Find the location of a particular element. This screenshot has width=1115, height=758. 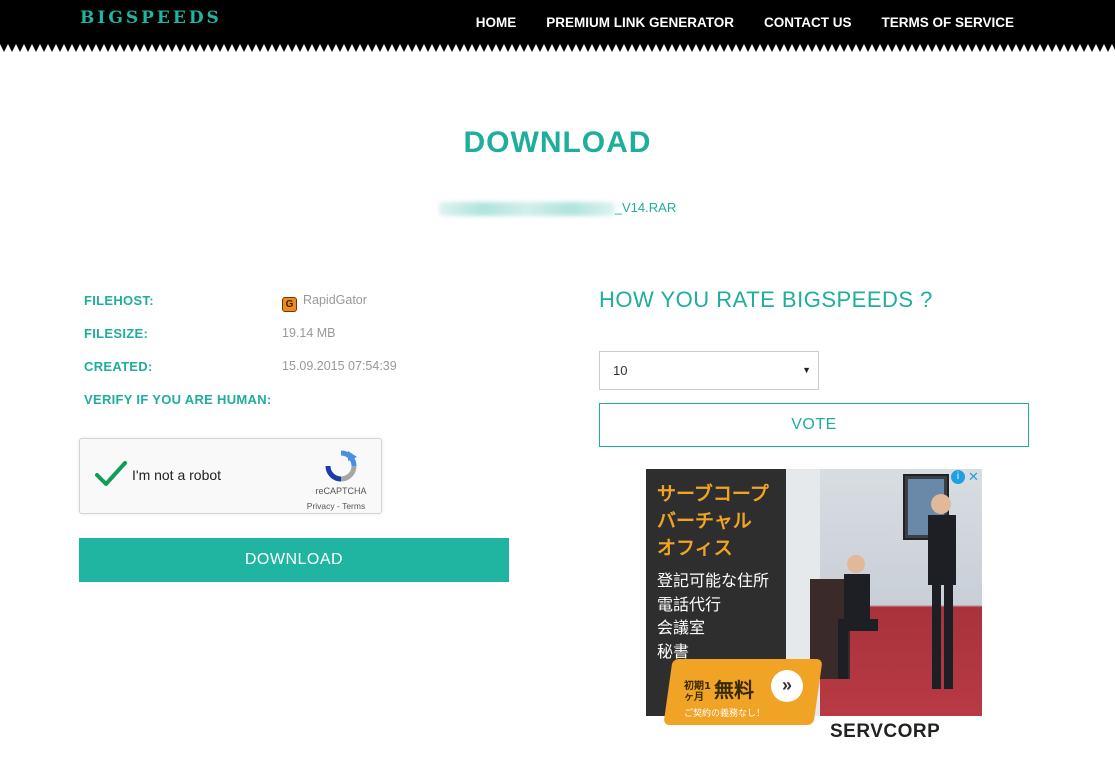

created-value: 15.09.2015 07:54:39 is located at coordinates (339, 366).